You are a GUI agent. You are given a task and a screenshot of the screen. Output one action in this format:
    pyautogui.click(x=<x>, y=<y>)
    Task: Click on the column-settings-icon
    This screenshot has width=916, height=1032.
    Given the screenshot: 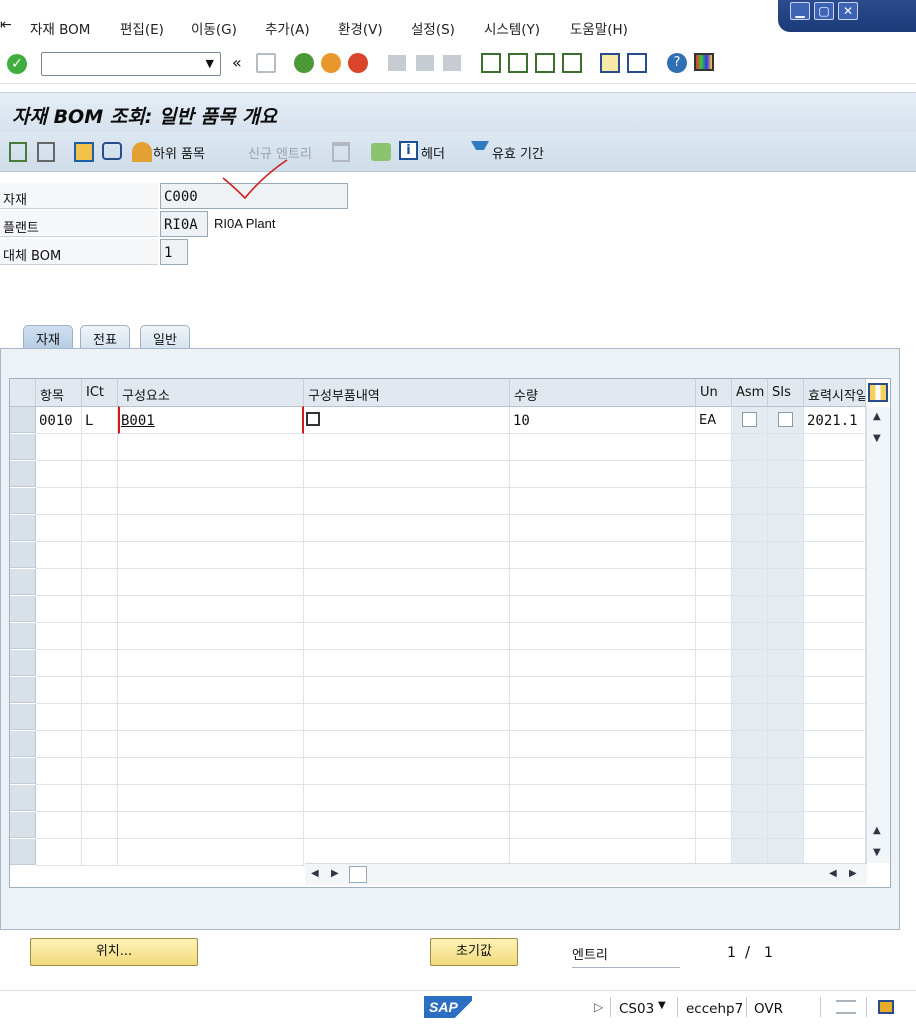 What is the action you would take?
    pyautogui.click(x=878, y=392)
    